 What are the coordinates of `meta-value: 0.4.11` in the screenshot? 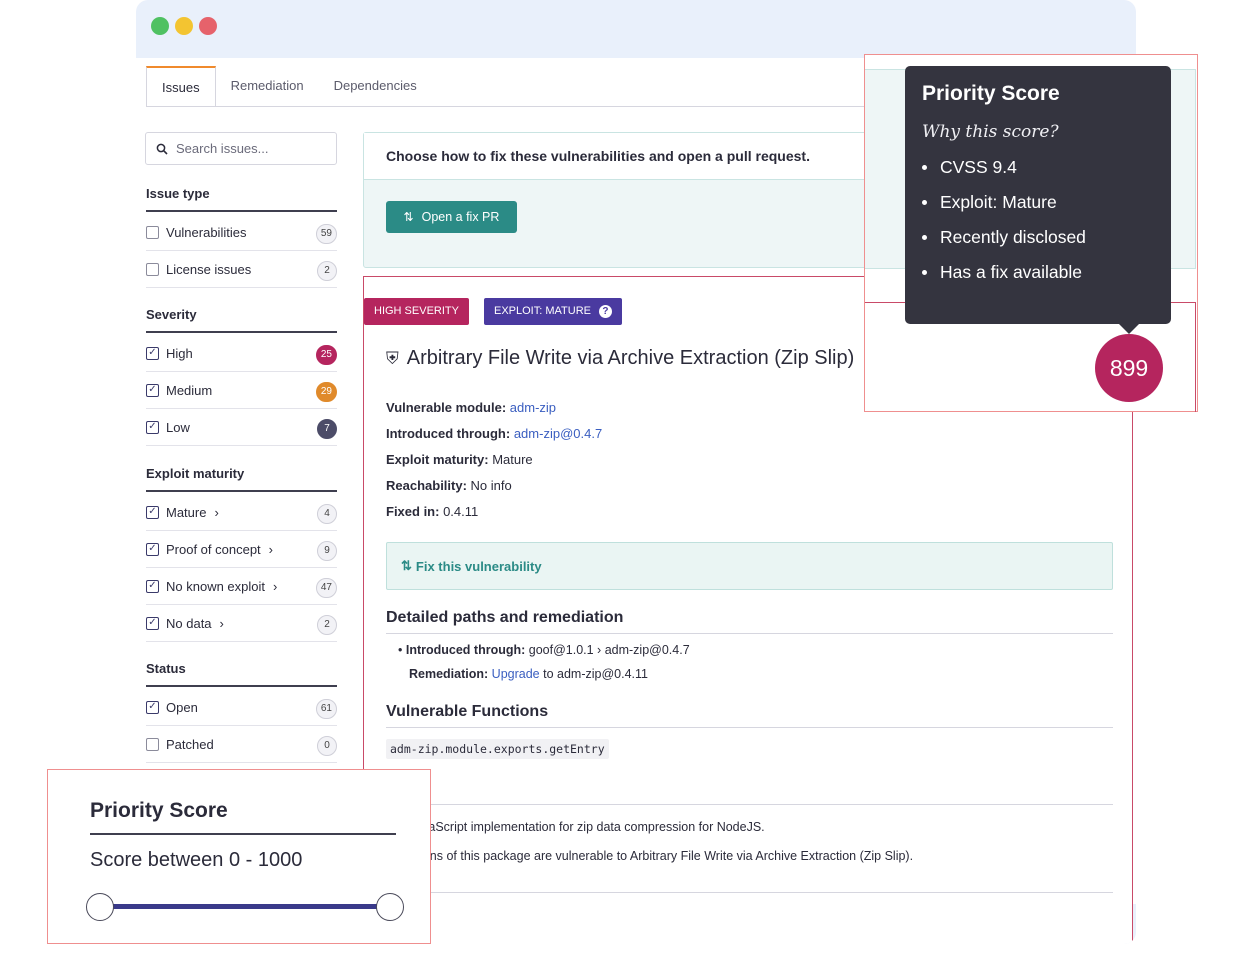 It's located at (461, 511).